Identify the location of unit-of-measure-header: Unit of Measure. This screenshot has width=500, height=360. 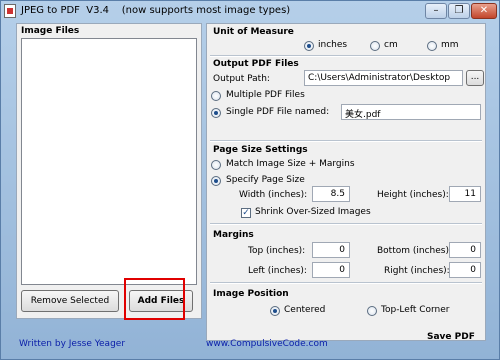
(253, 32).